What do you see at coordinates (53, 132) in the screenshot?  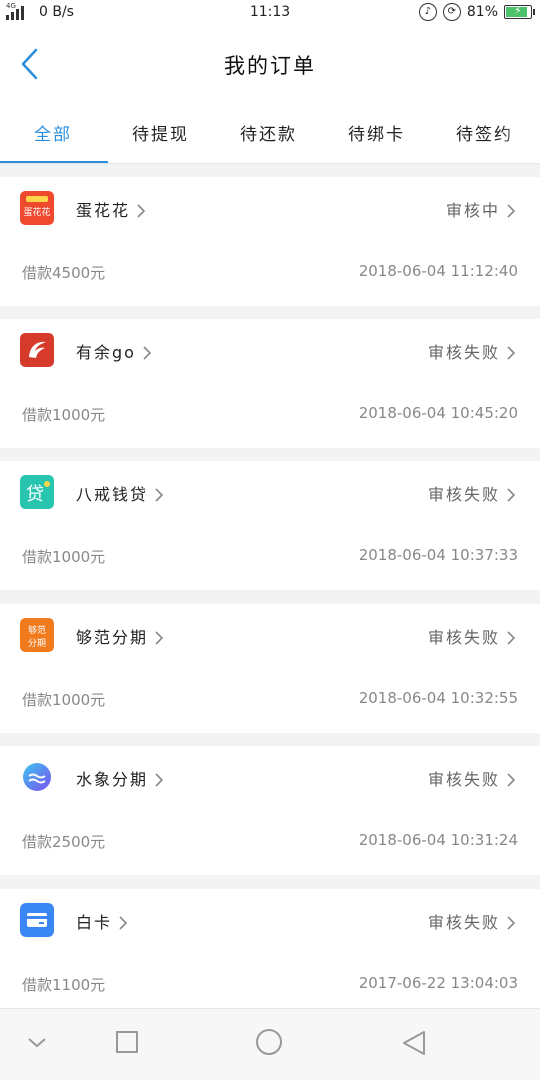 I see `tab-all: 全部` at bounding box center [53, 132].